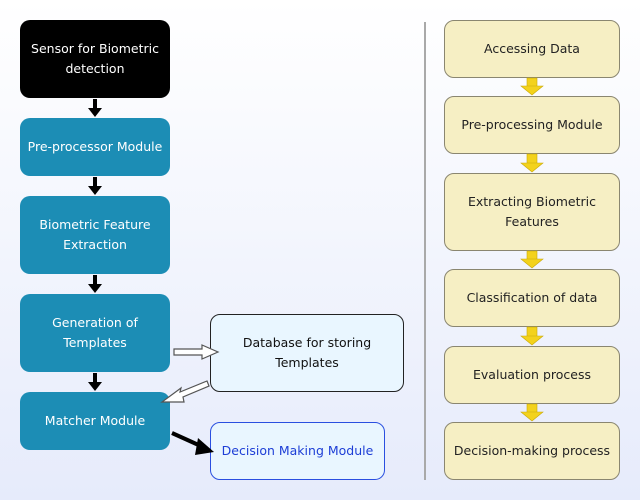 The height and width of the screenshot is (500, 640). I want to click on arrow-diagonal-icon, so click(192, 443).